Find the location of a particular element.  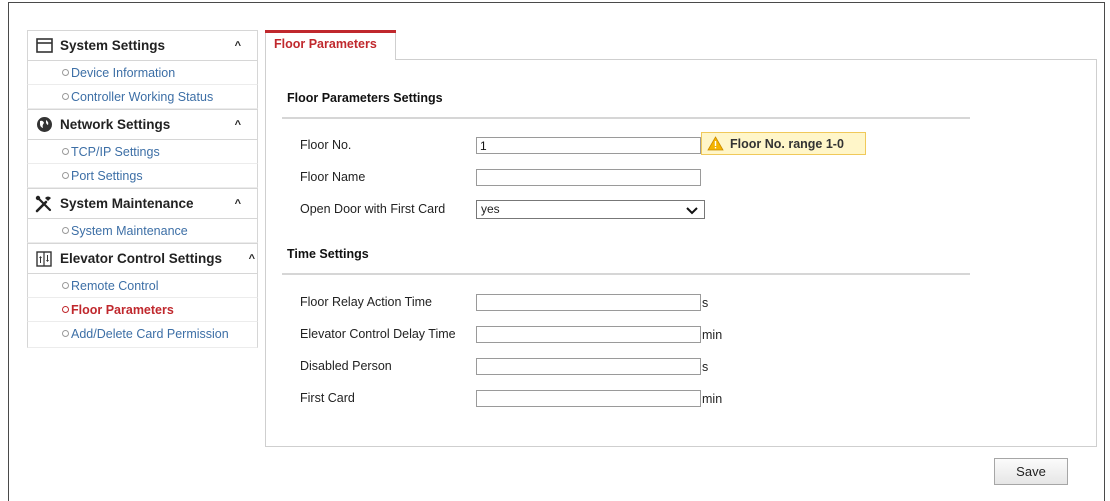

elevator-control-delay-time-label: Elevator Control Delay Time is located at coordinates (378, 334).